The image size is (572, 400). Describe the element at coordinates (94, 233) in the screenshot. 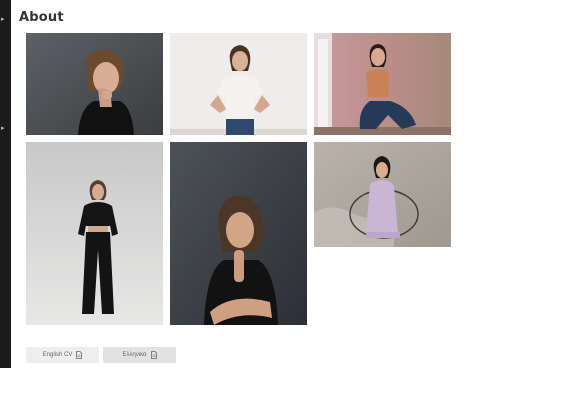

I see `photo-full-length-black-outfit` at that location.